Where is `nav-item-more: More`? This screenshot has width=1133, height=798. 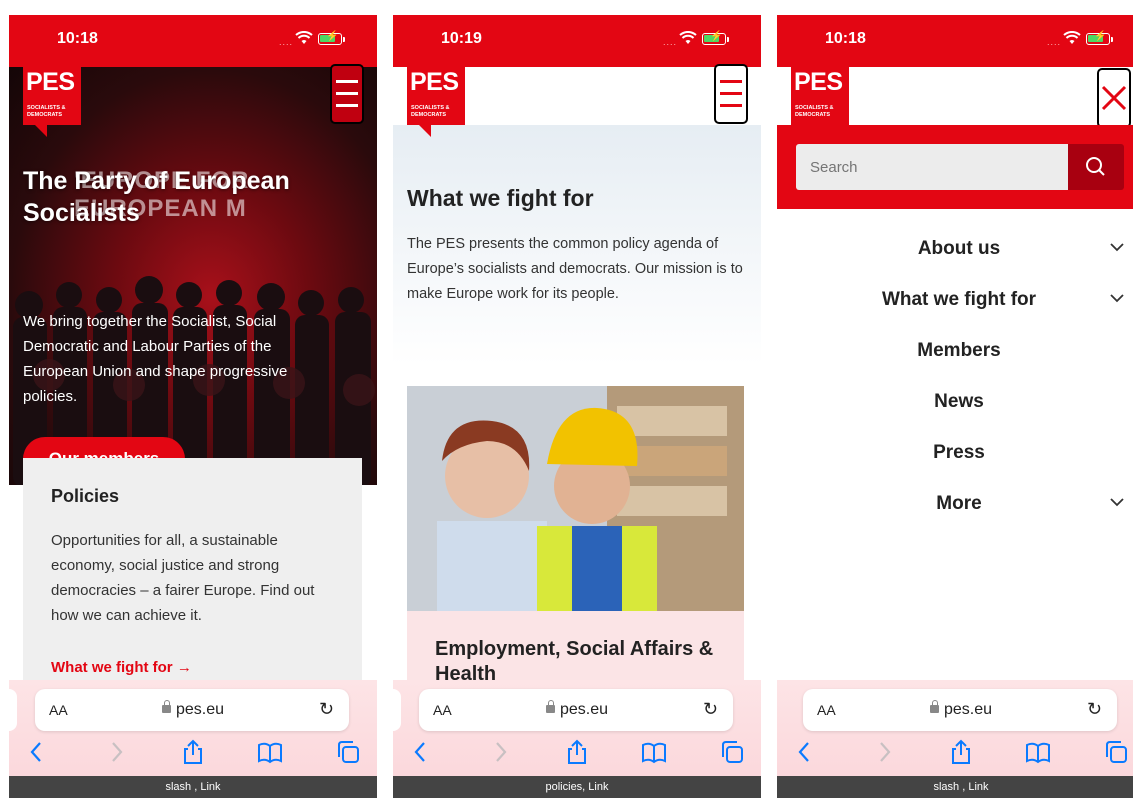
nav-item-more: More is located at coordinates (955, 504).